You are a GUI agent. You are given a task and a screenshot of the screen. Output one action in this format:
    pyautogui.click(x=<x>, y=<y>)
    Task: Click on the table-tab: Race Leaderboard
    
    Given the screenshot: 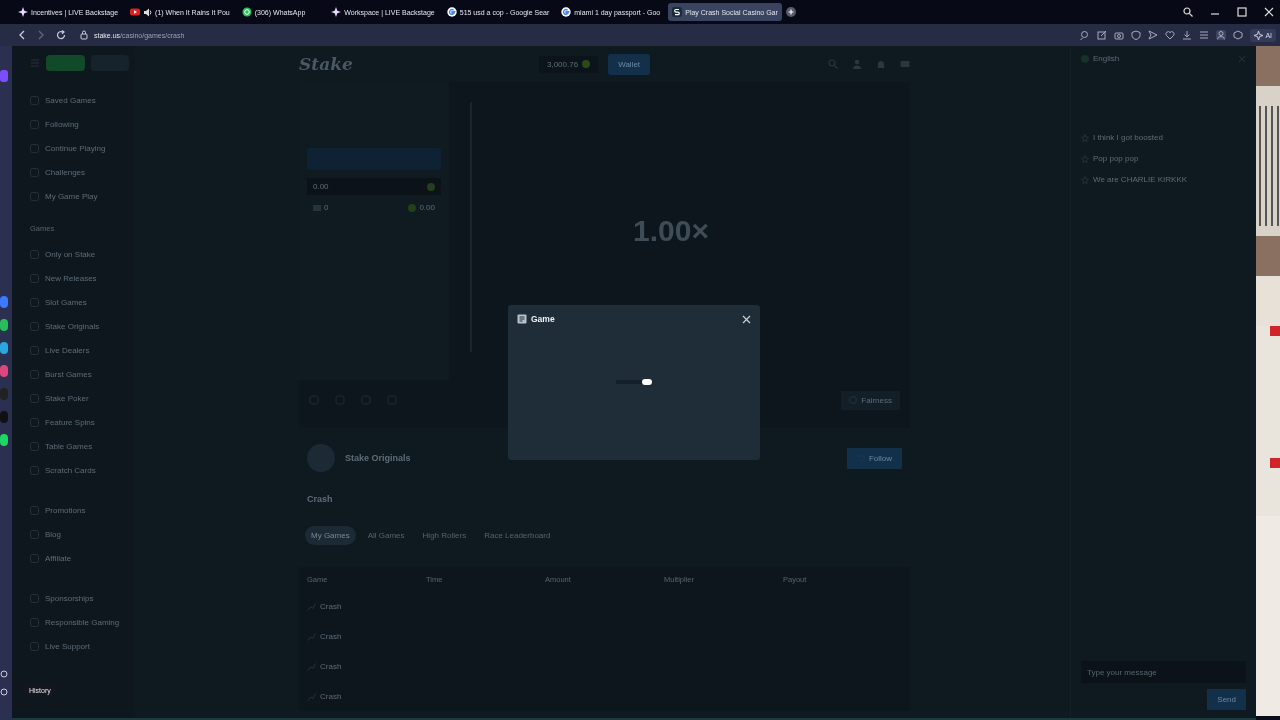 What is the action you would take?
    pyautogui.click(x=517, y=535)
    